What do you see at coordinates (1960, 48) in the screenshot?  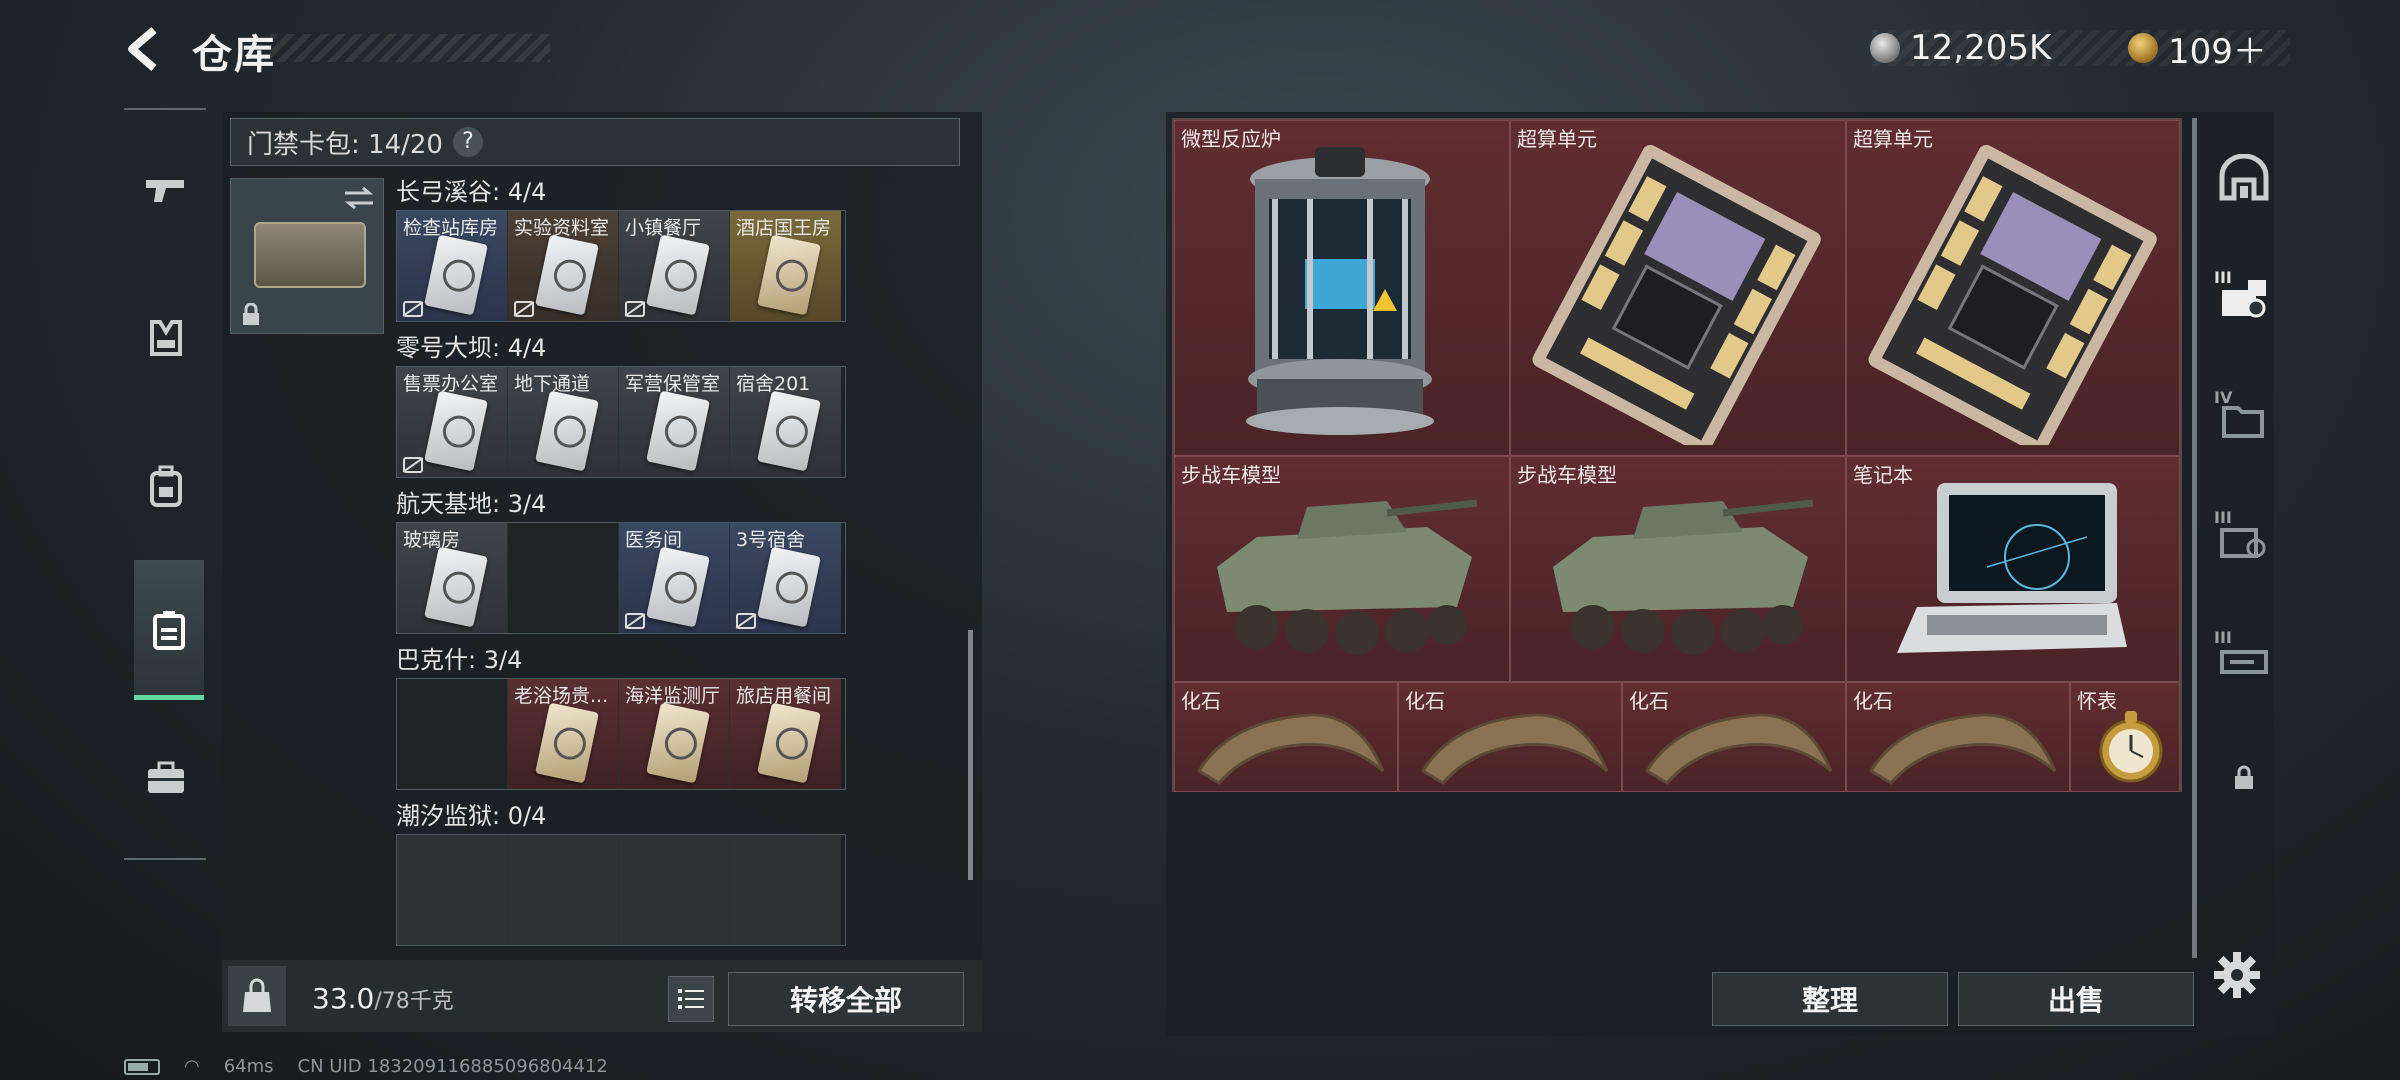 I see `currency-silver: 12,205K` at bounding box center [1960, 48].